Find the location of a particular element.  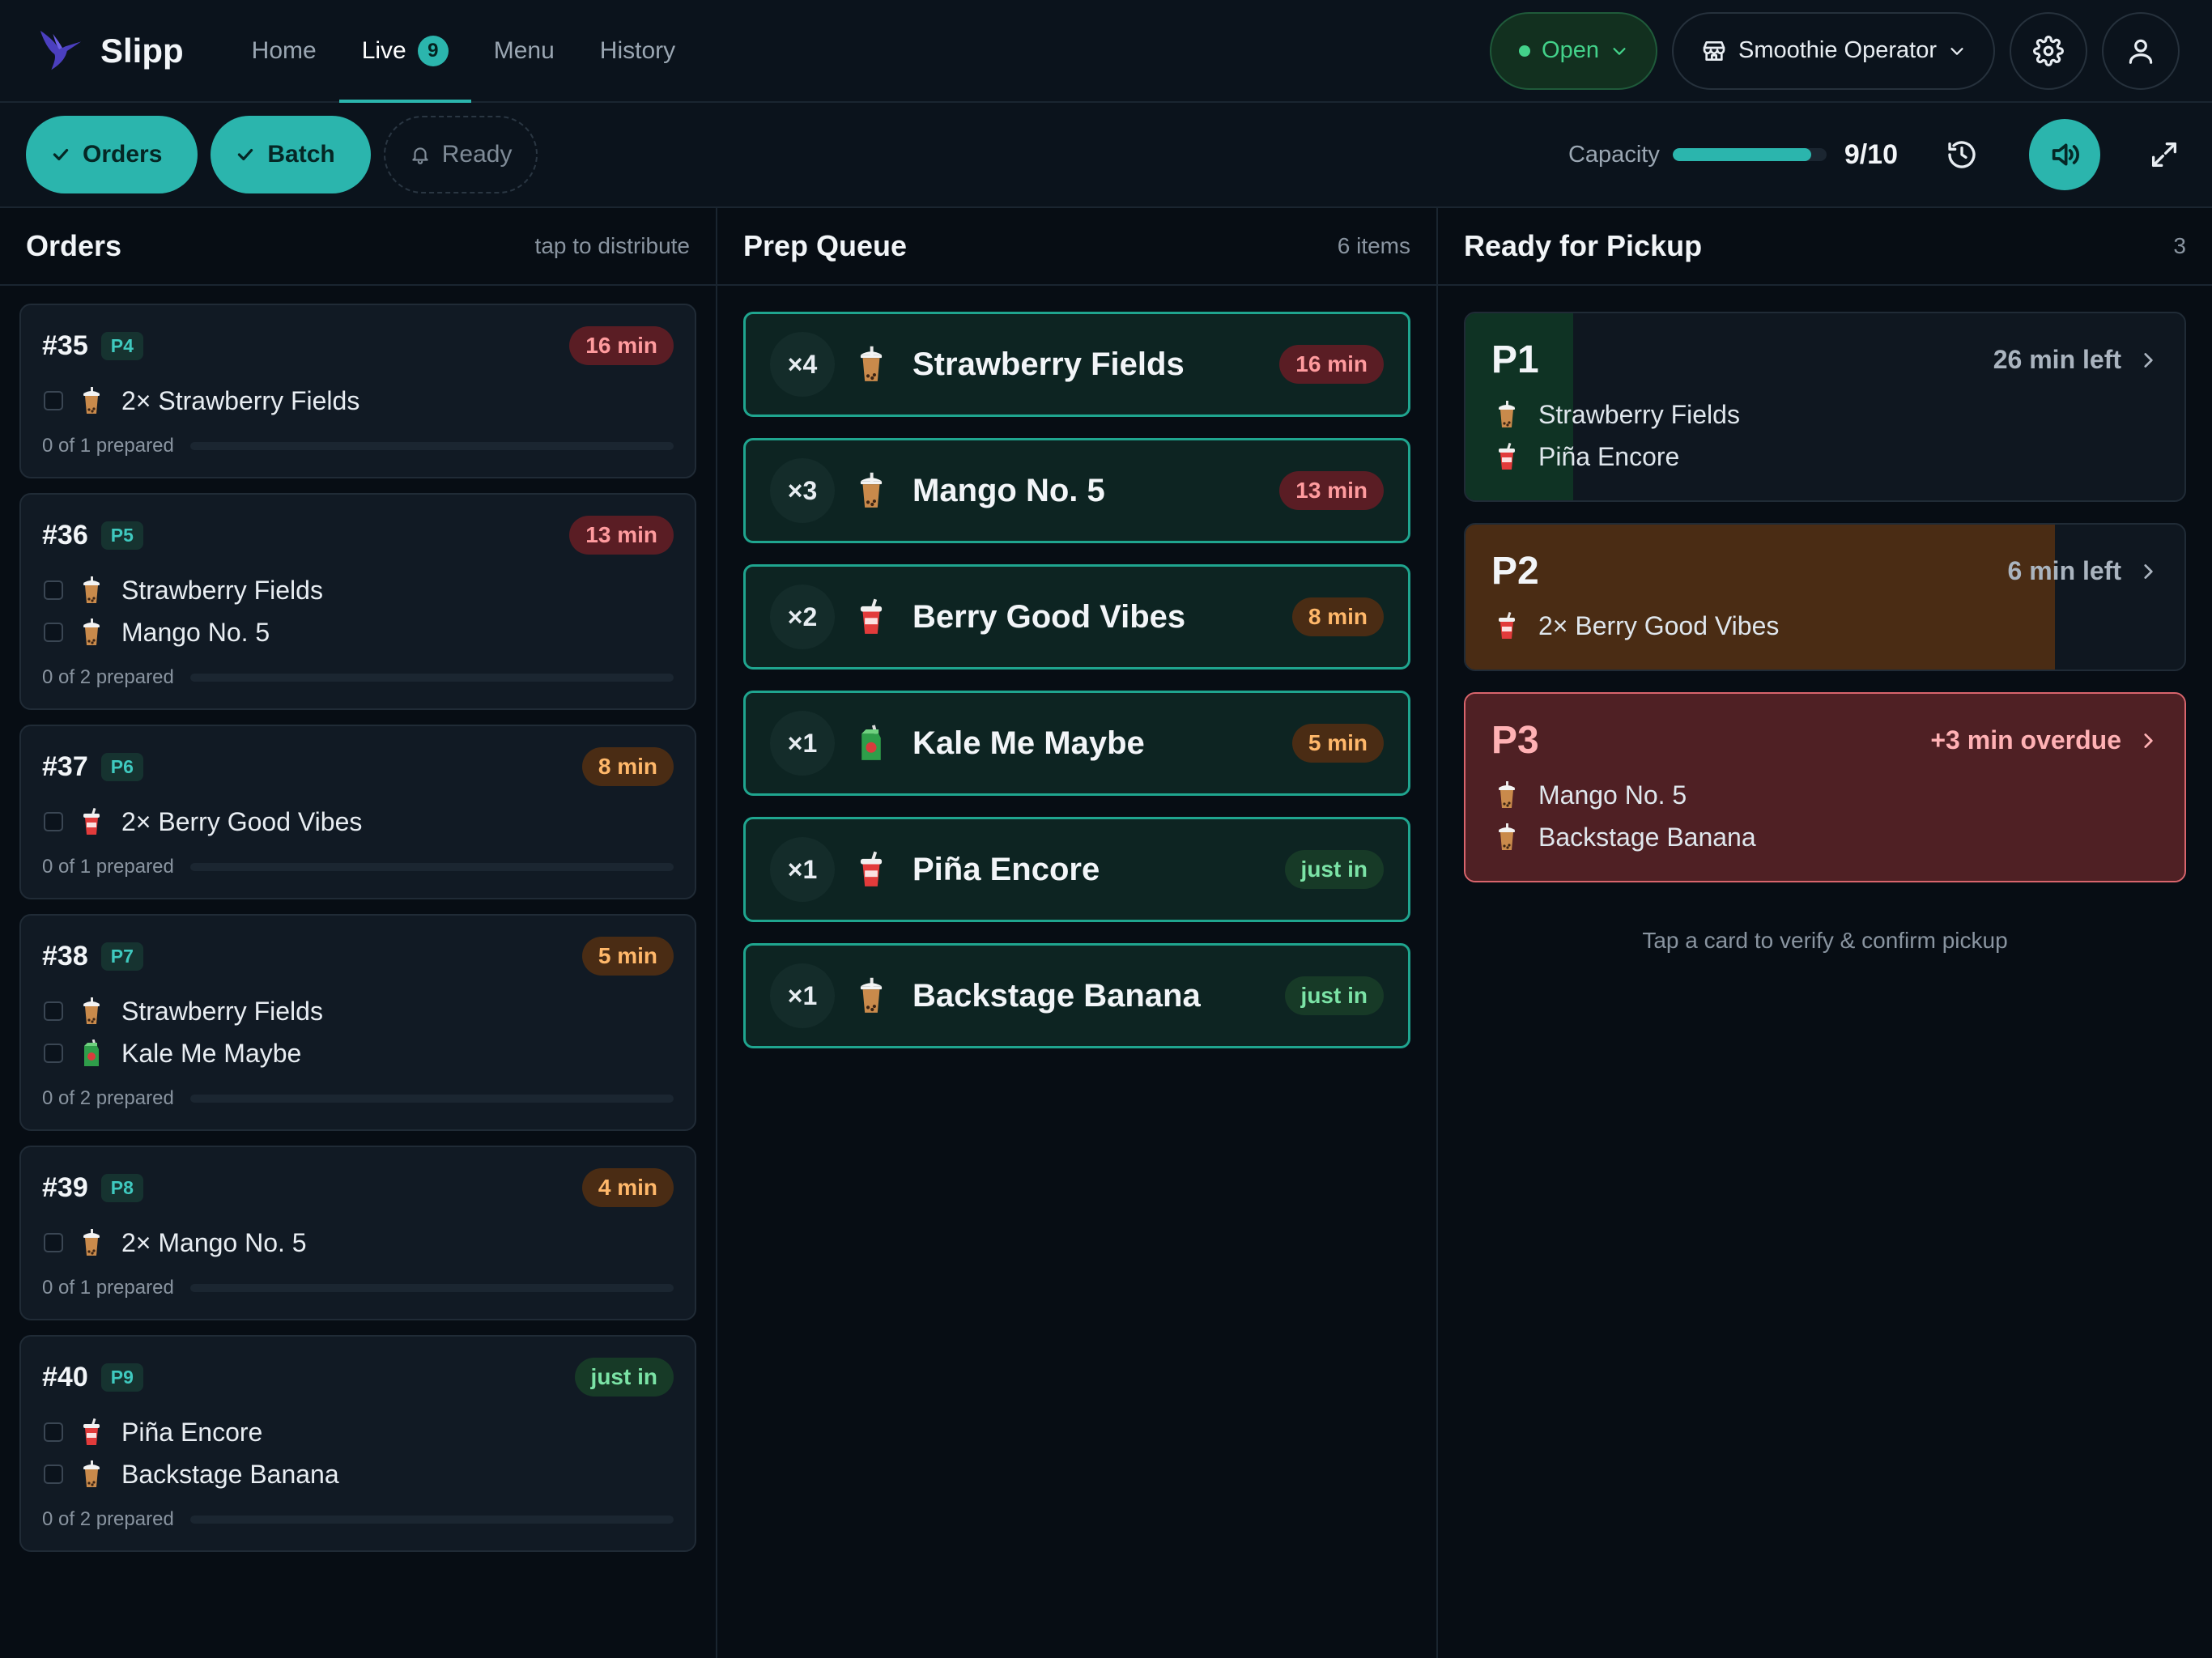

order-item-text: 2× Strawberry Fields is located at coordinates (240, 400).